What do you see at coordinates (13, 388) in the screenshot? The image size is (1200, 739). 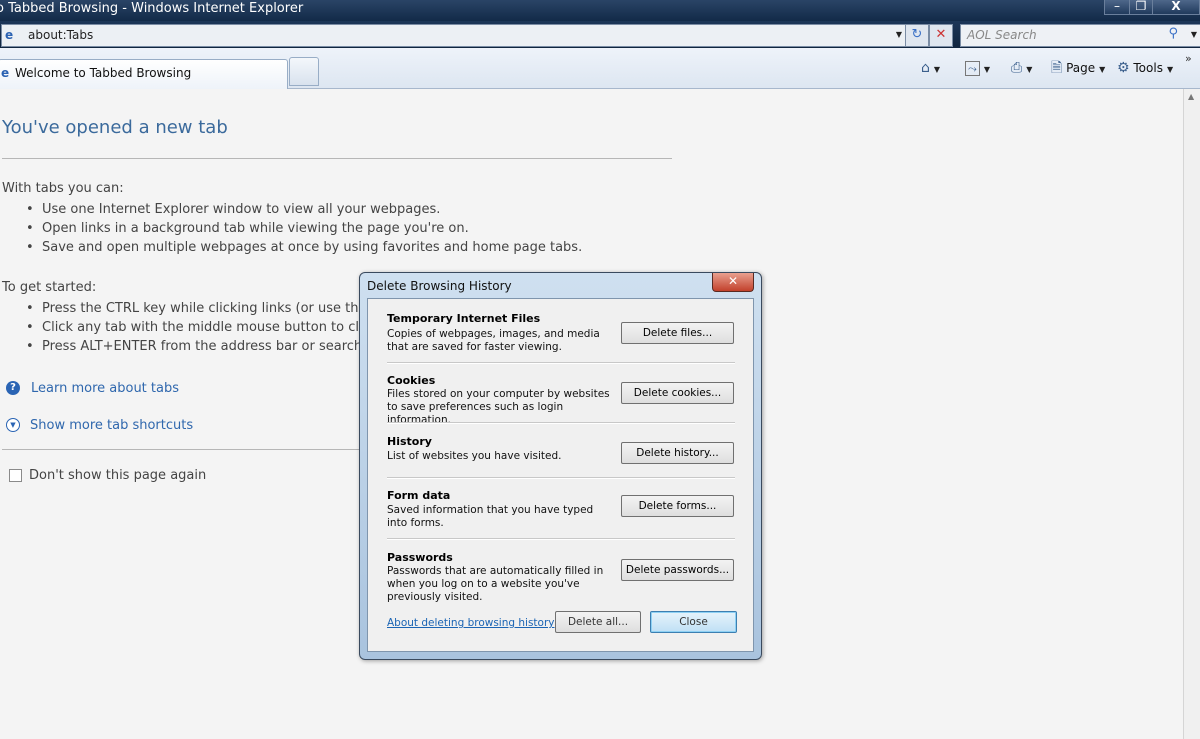 I see `help-icon: ?` at bounding box center [13, 388].